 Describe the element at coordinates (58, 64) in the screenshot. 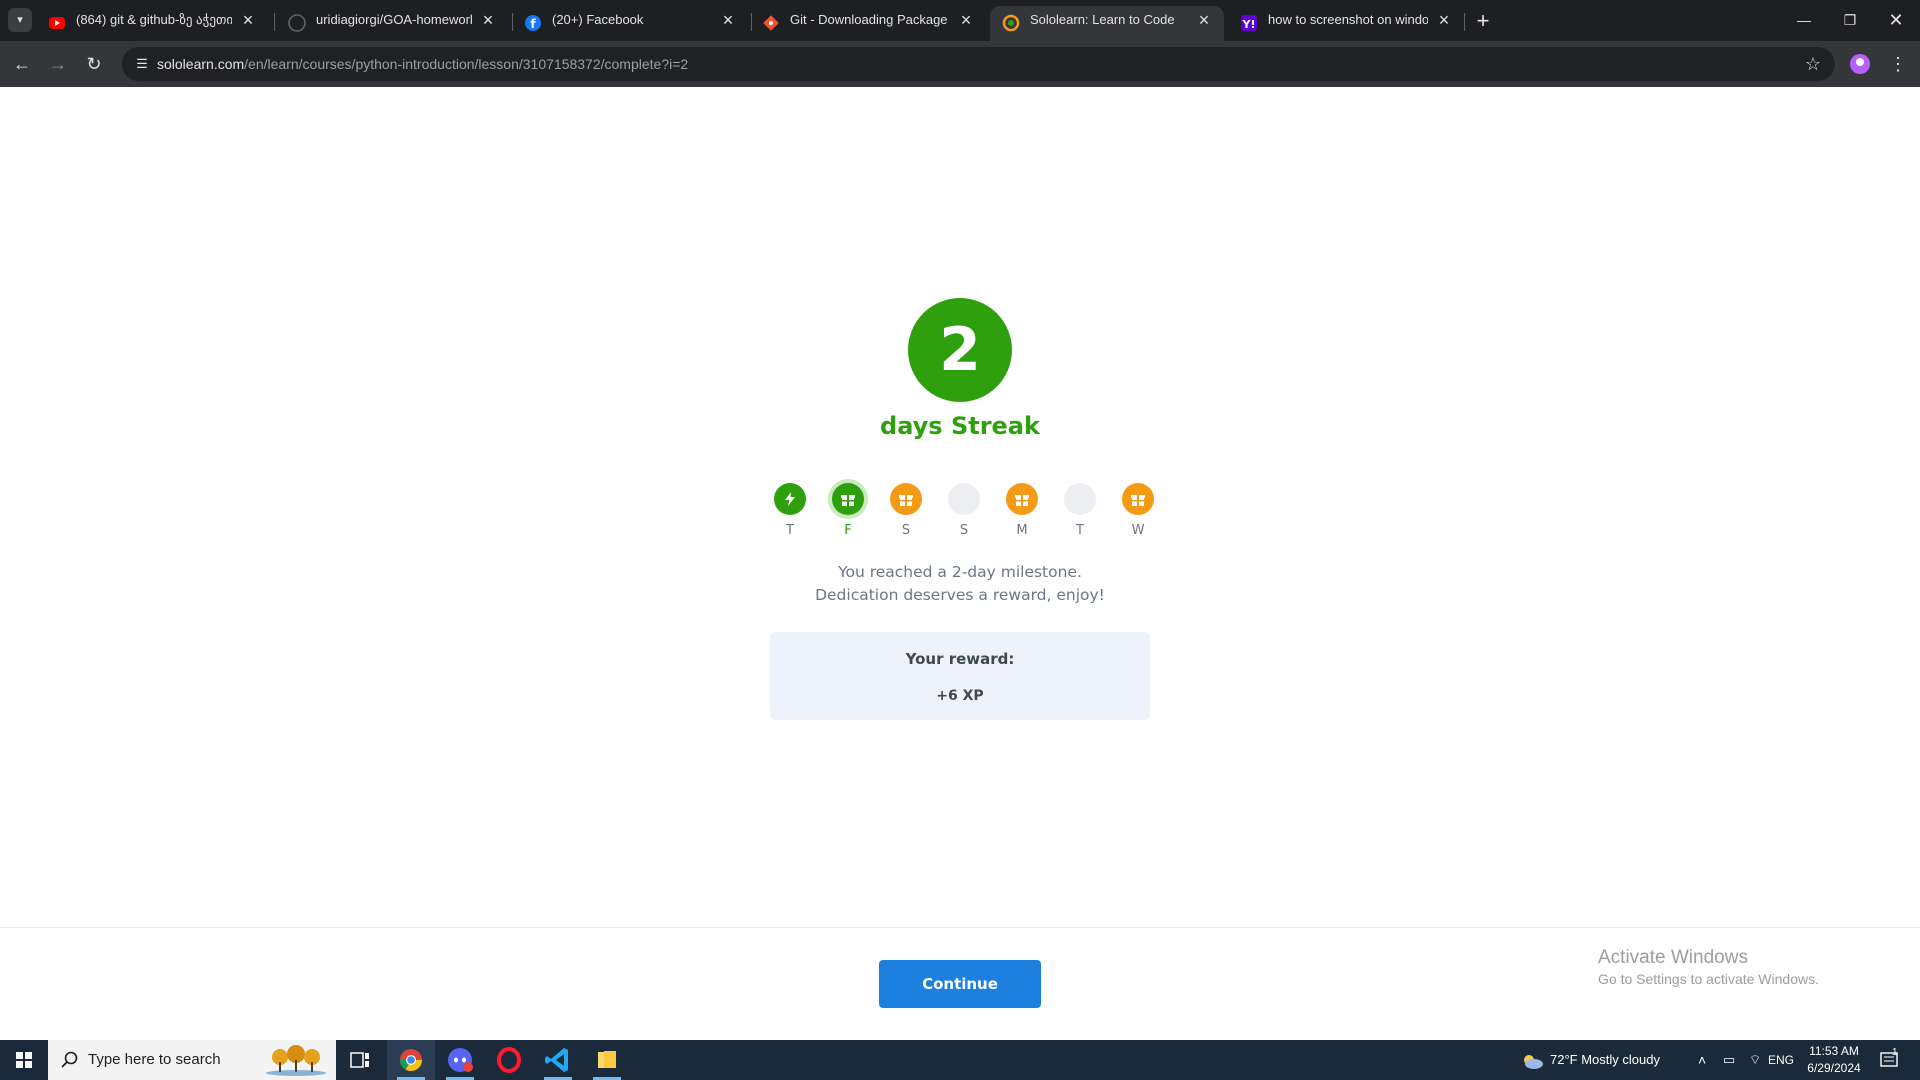

I see `forward-arrow-icon: →` at that location.